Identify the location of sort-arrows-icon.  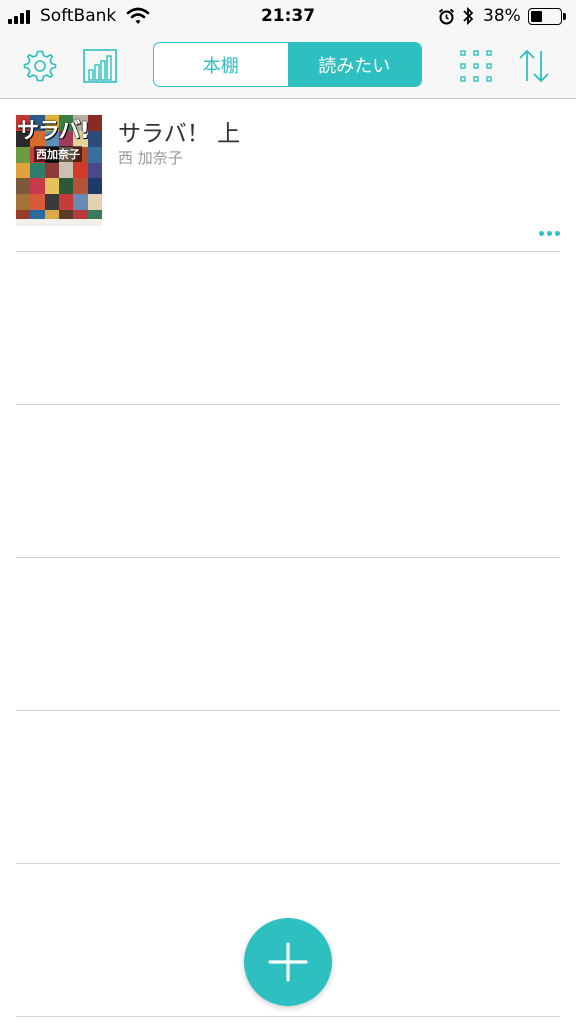
(534, 66).